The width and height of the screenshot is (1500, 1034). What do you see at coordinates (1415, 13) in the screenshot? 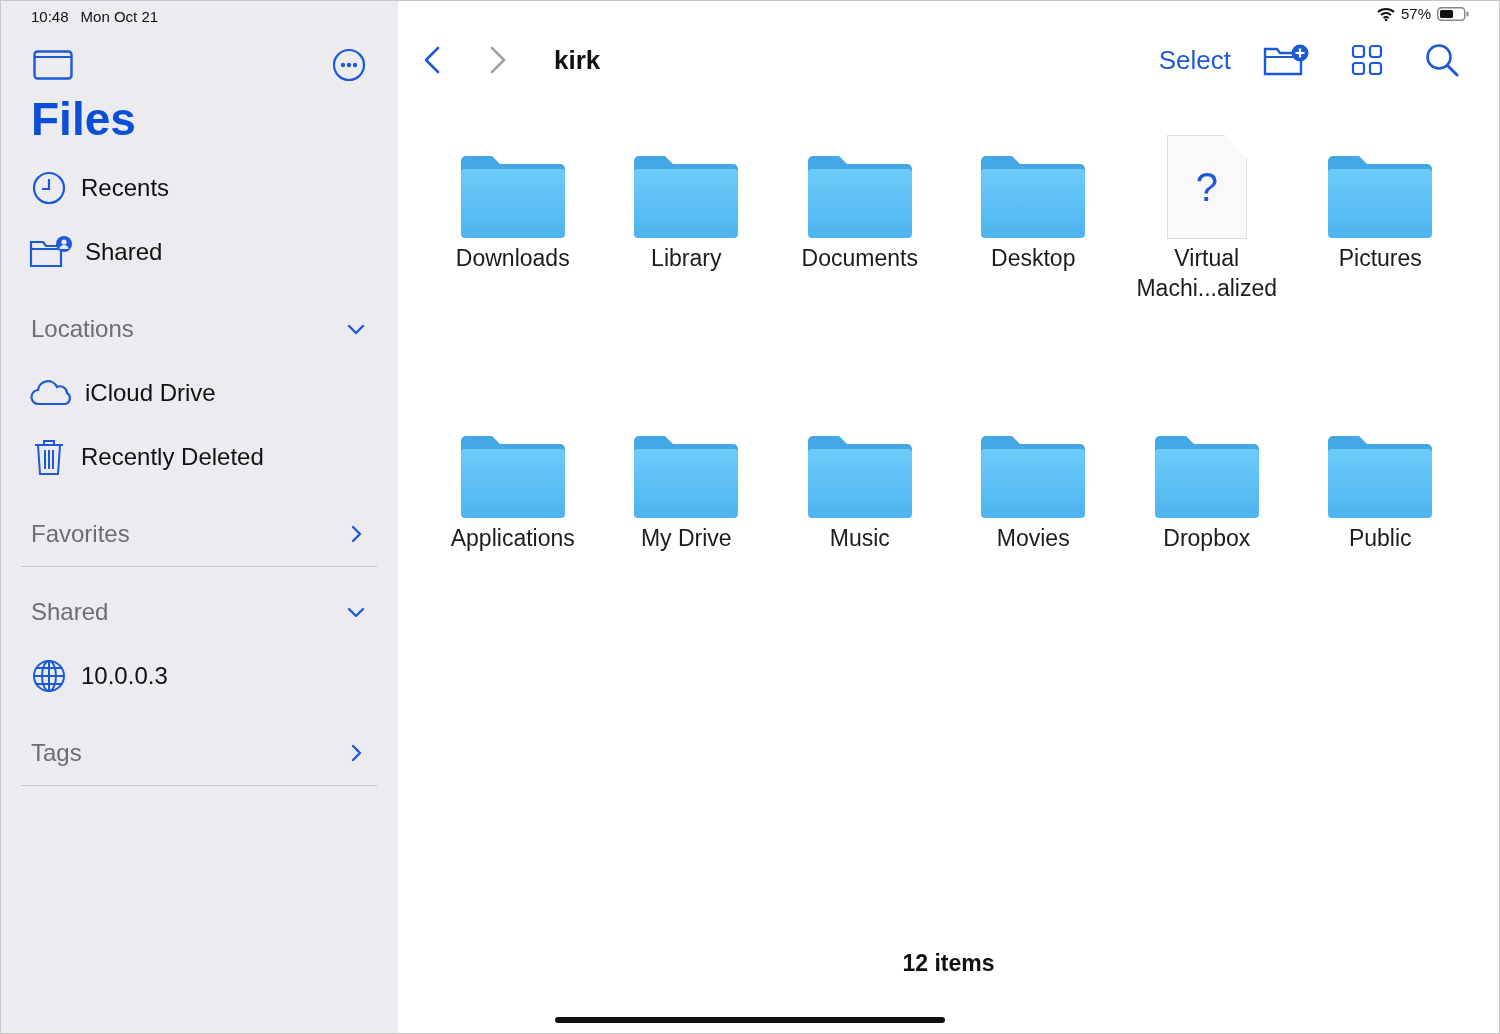
I see `battery-percent: 57%` at bounding box center [1415, 13].